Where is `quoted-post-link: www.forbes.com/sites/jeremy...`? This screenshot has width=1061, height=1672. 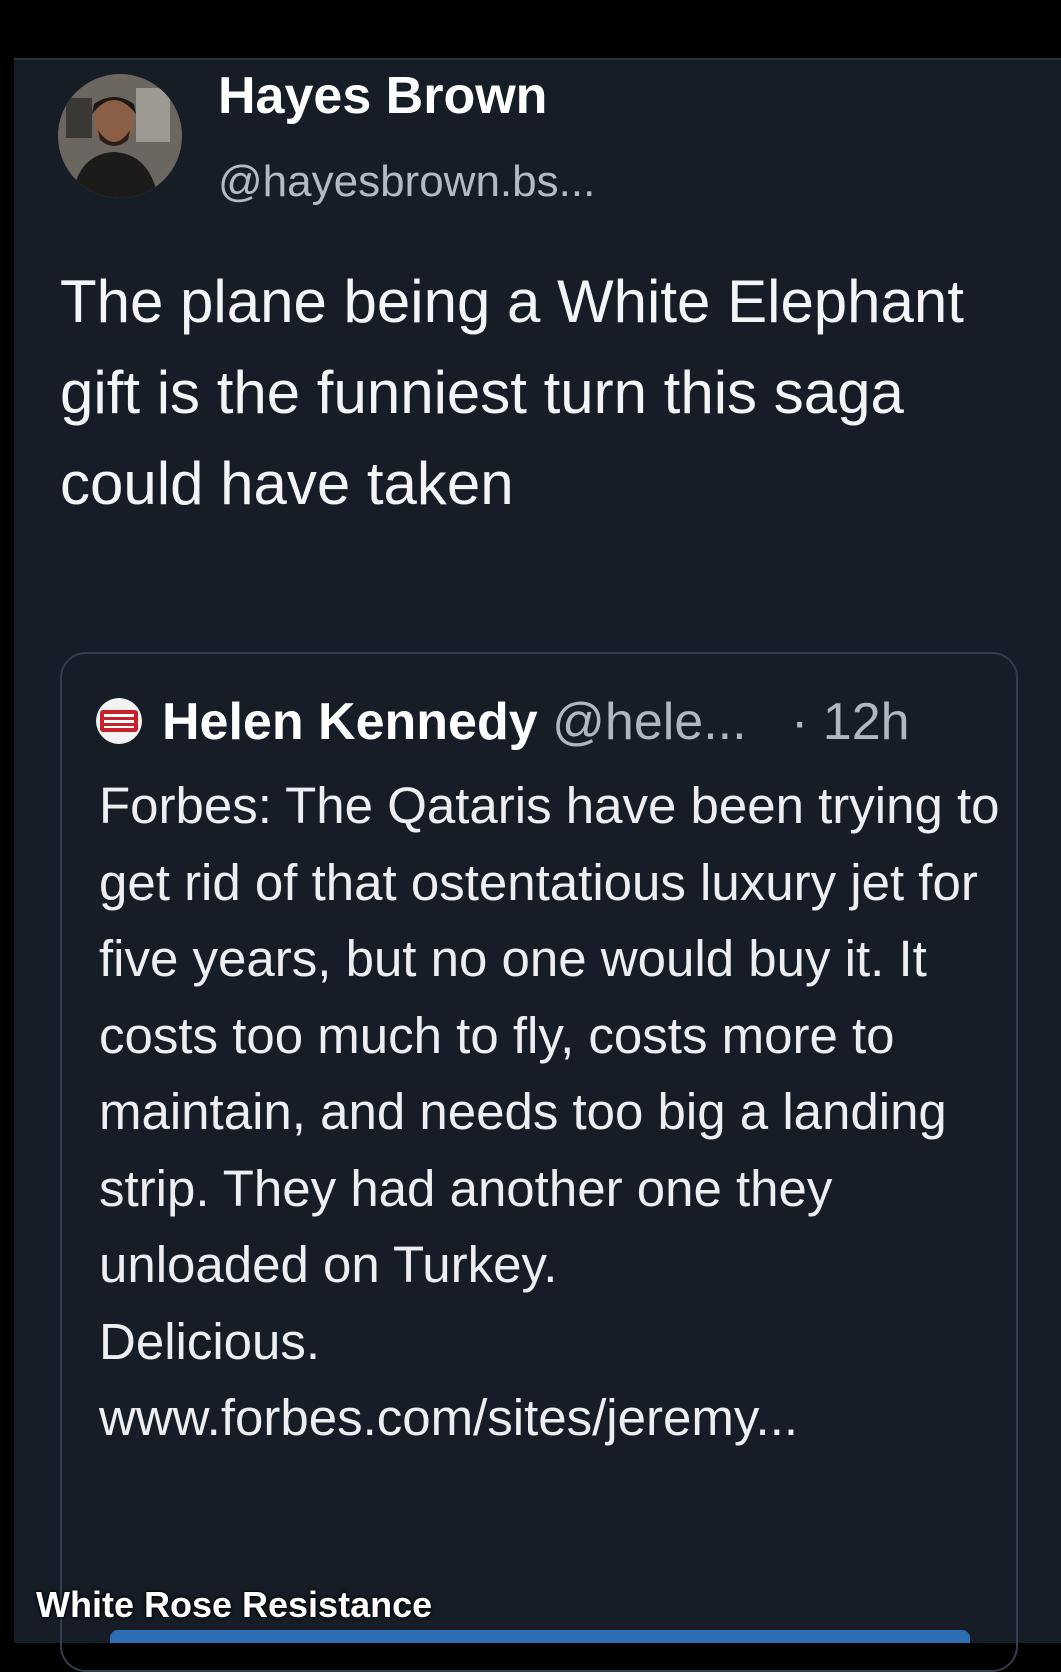
quoted-post-link: www.forbes.com/sites/jeremy... is located at coordinates (448, 1417).